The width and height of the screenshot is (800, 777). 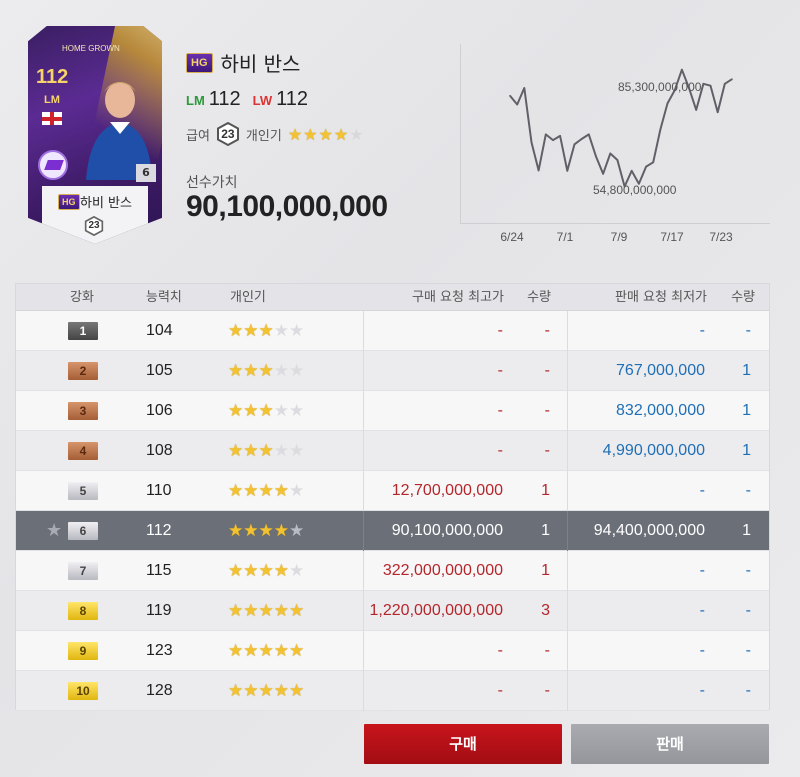 I want to click on header-buy-price: 구매 요청 최고가, so click(x=458, y=297).